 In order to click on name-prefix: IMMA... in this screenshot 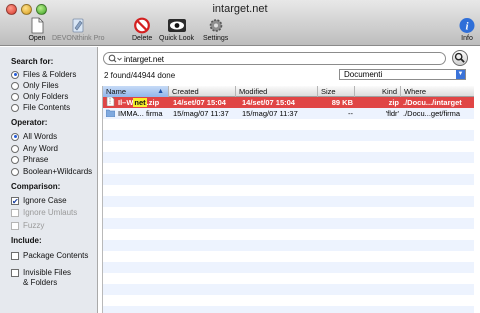, I will do `click(131, 113)`.